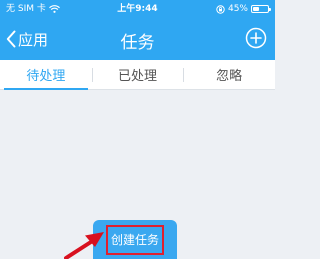 The image size is (320, 259). I want to click on battery-level-fill, so click(256, 9).